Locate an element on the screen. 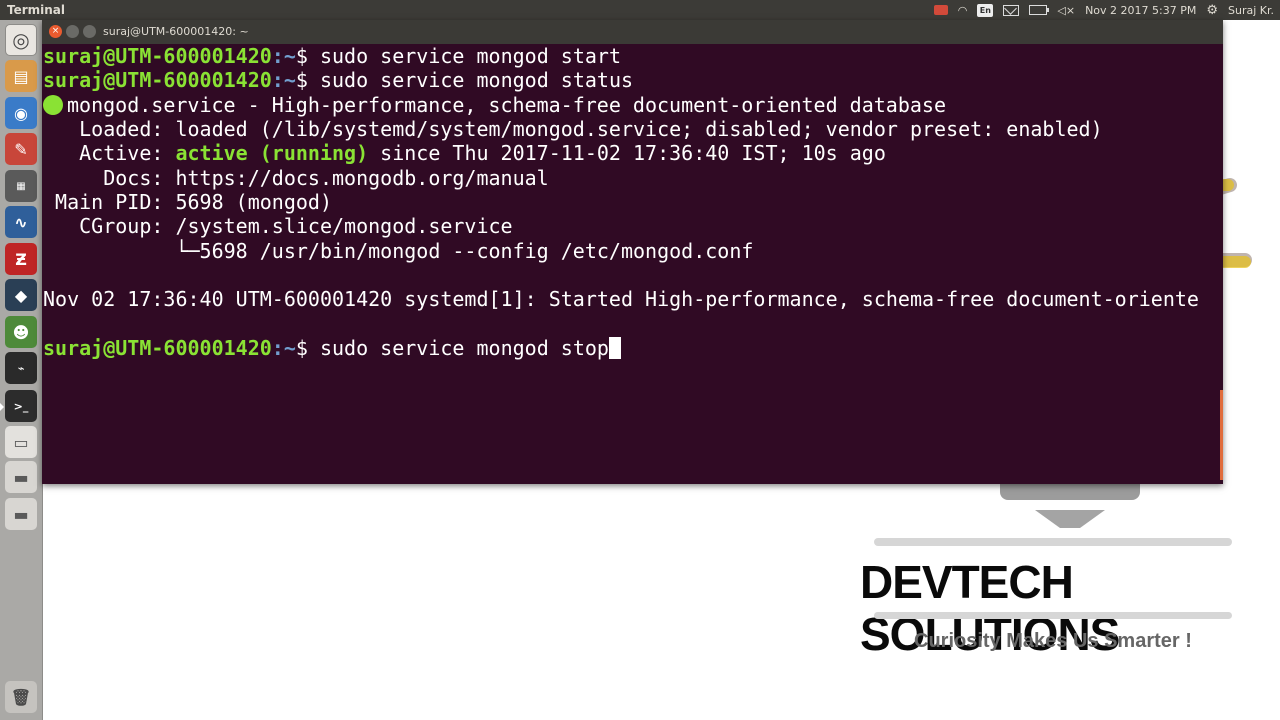 The width and height of the screenshot is (1280, 720). command-text: sudo service mongod stop is located at coordinates (464, 347).